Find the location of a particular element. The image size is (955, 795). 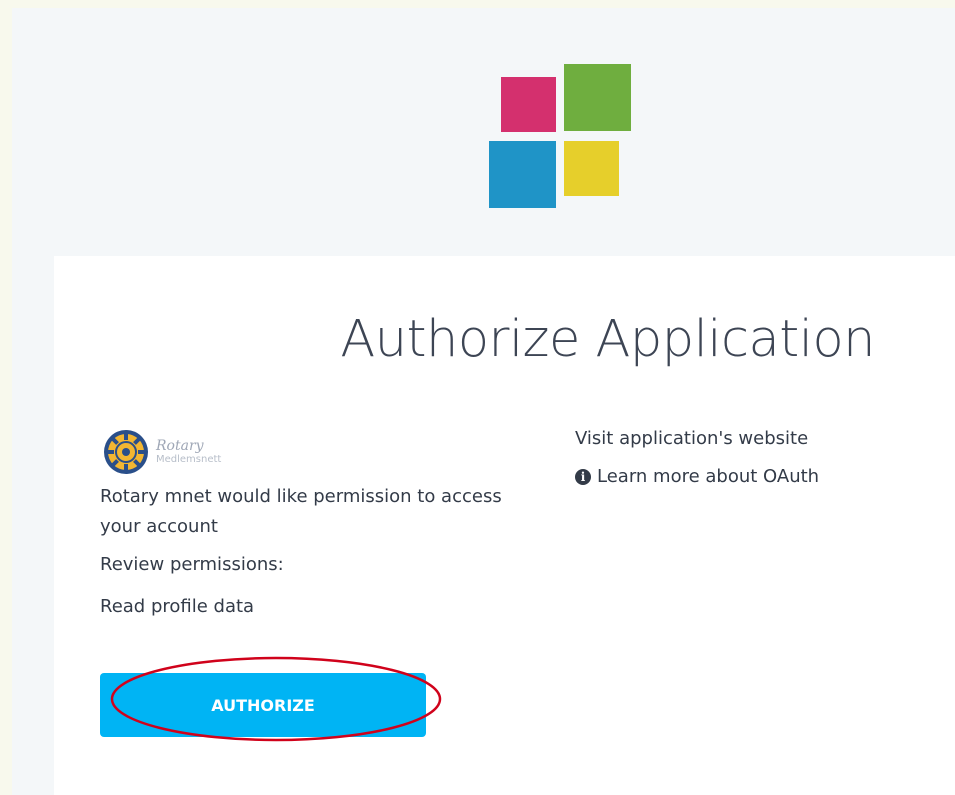

app-logo-name: Rotary is located at coordinates (180, 445).